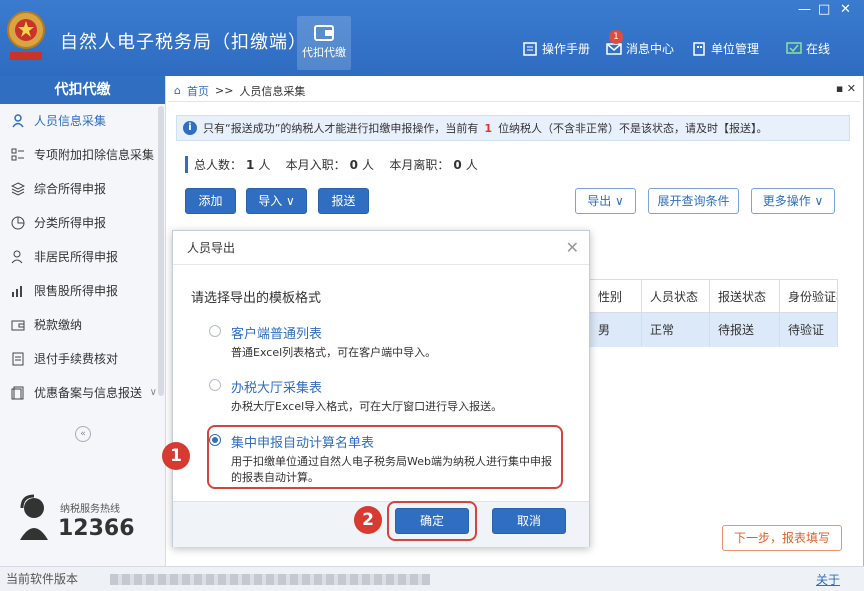  What do you see at coordinates (432, 578) in the screenshot?
I see `status-bar: 当前软件版本 关于` at bounding box center [432, 578].